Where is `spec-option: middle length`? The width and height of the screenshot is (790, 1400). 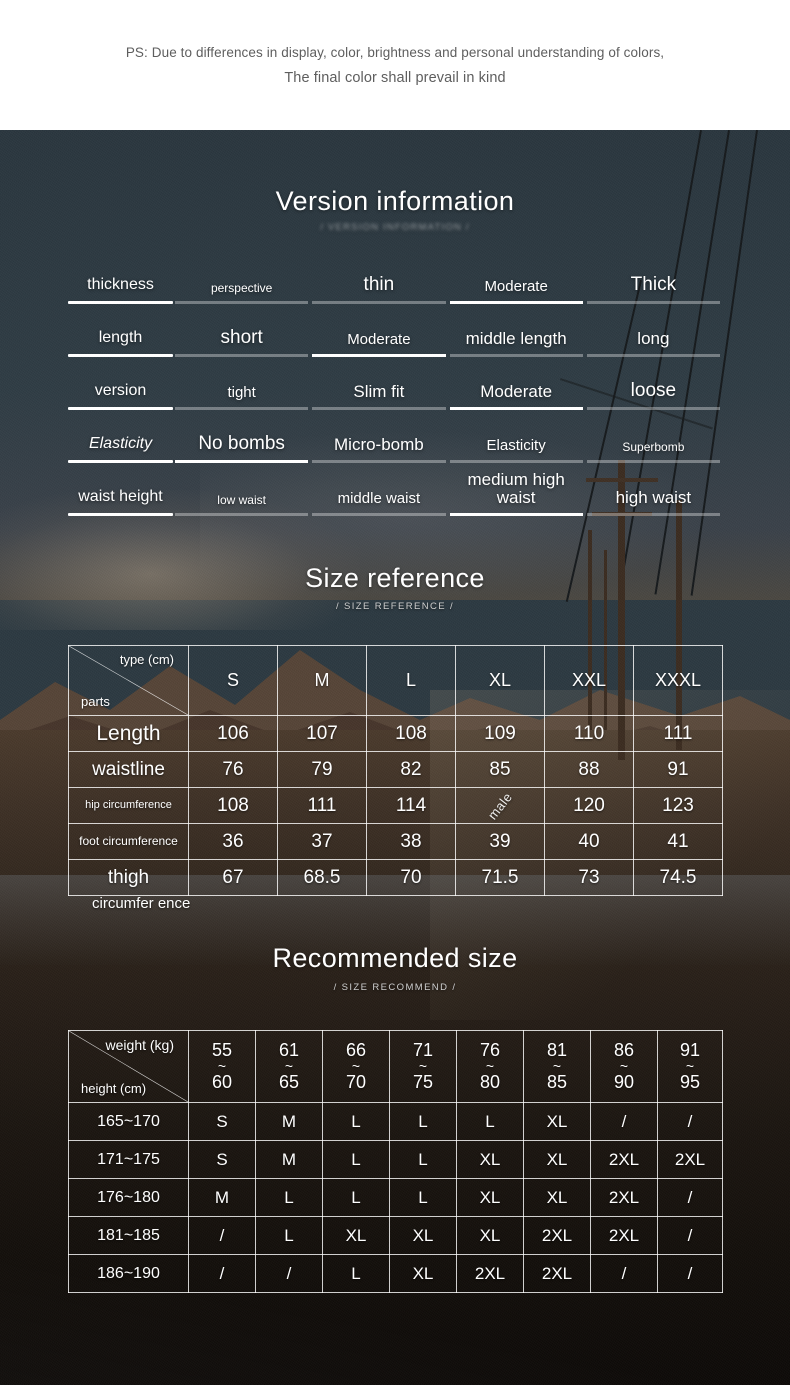 spec-option: middle length is located at coordinates (516, 343).